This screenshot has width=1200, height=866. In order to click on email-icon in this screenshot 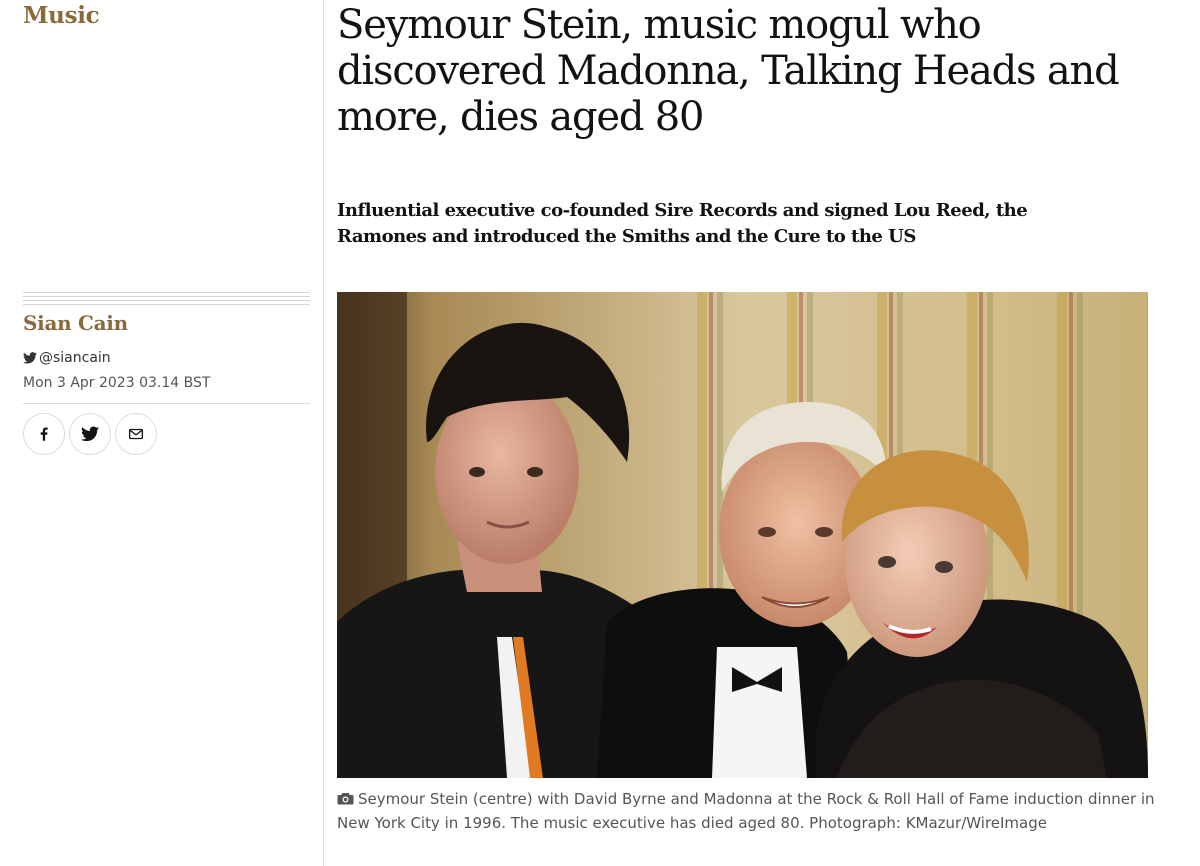, I will do `click(136, 434)`.